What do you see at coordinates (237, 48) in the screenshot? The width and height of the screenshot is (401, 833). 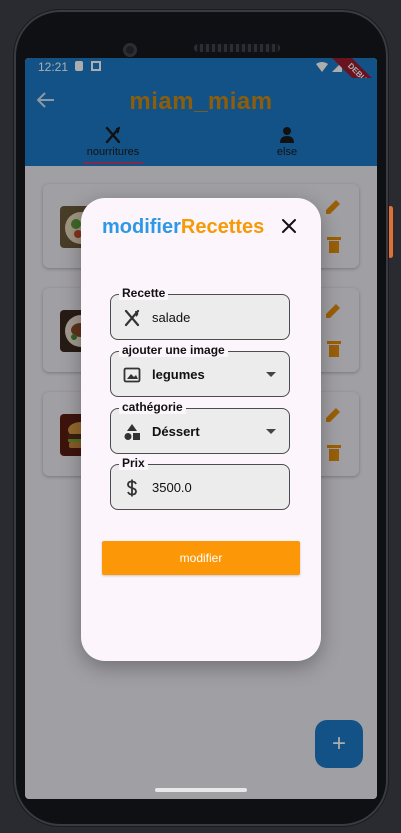 I see `earpiece-speaker` at bounding box center [237, 48].